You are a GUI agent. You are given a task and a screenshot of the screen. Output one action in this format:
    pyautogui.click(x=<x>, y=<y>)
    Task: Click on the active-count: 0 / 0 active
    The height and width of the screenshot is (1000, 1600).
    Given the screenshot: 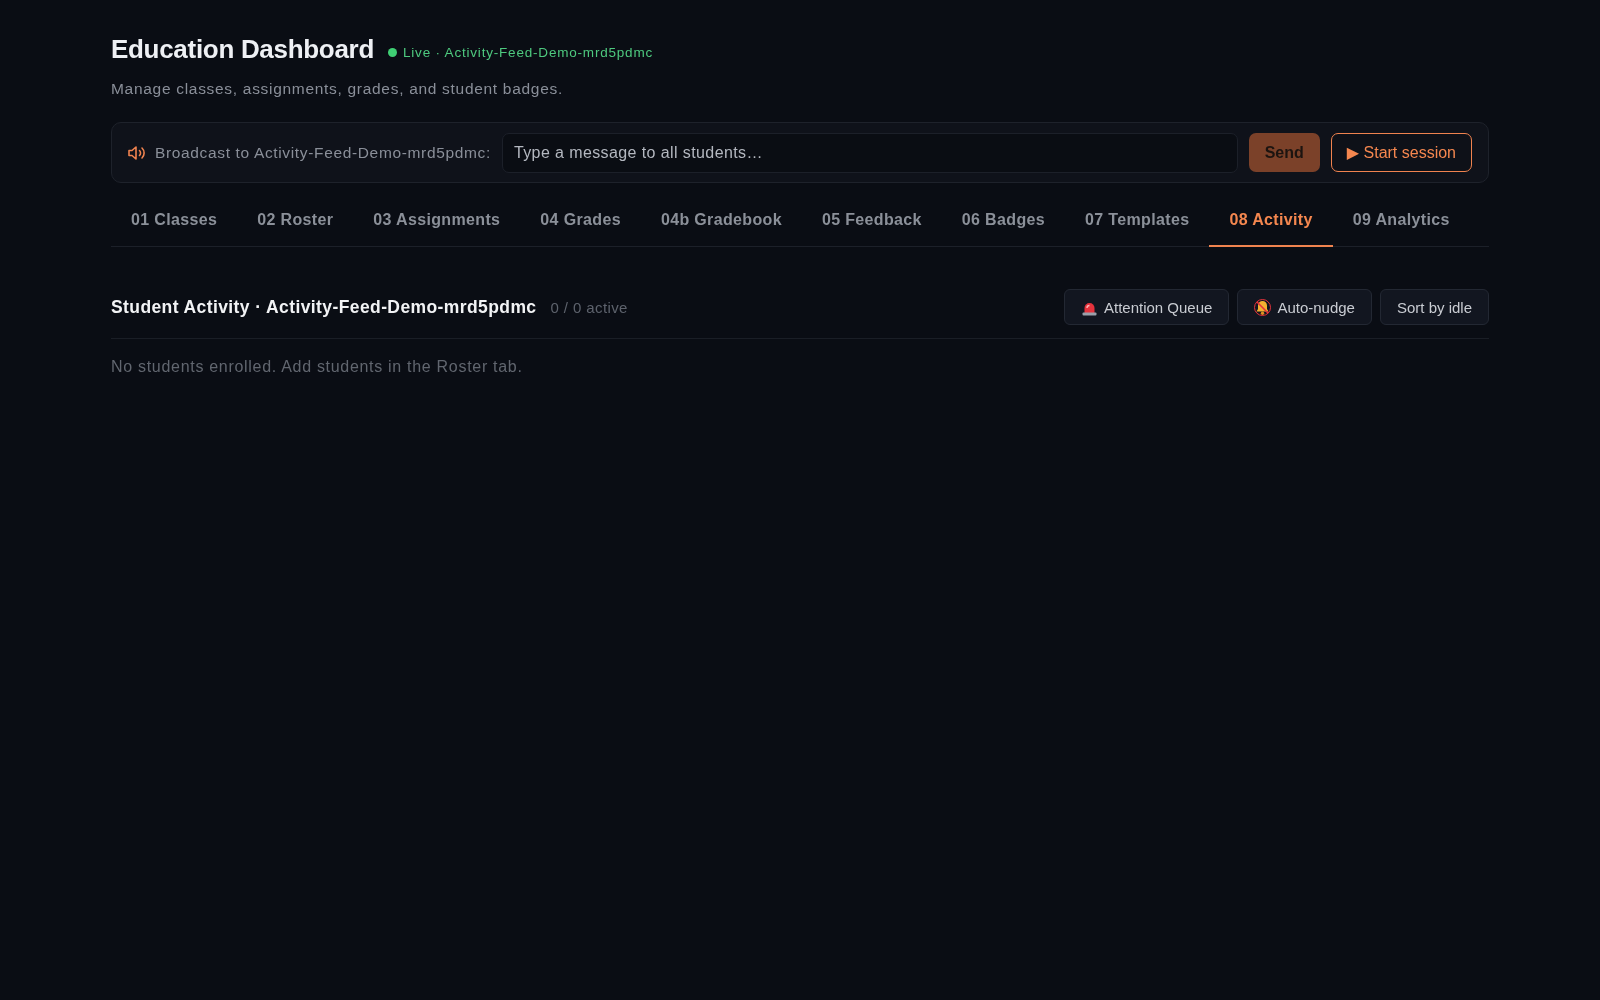 What is the action you would take?
    pyautogui.click(x=589, y=307)
    